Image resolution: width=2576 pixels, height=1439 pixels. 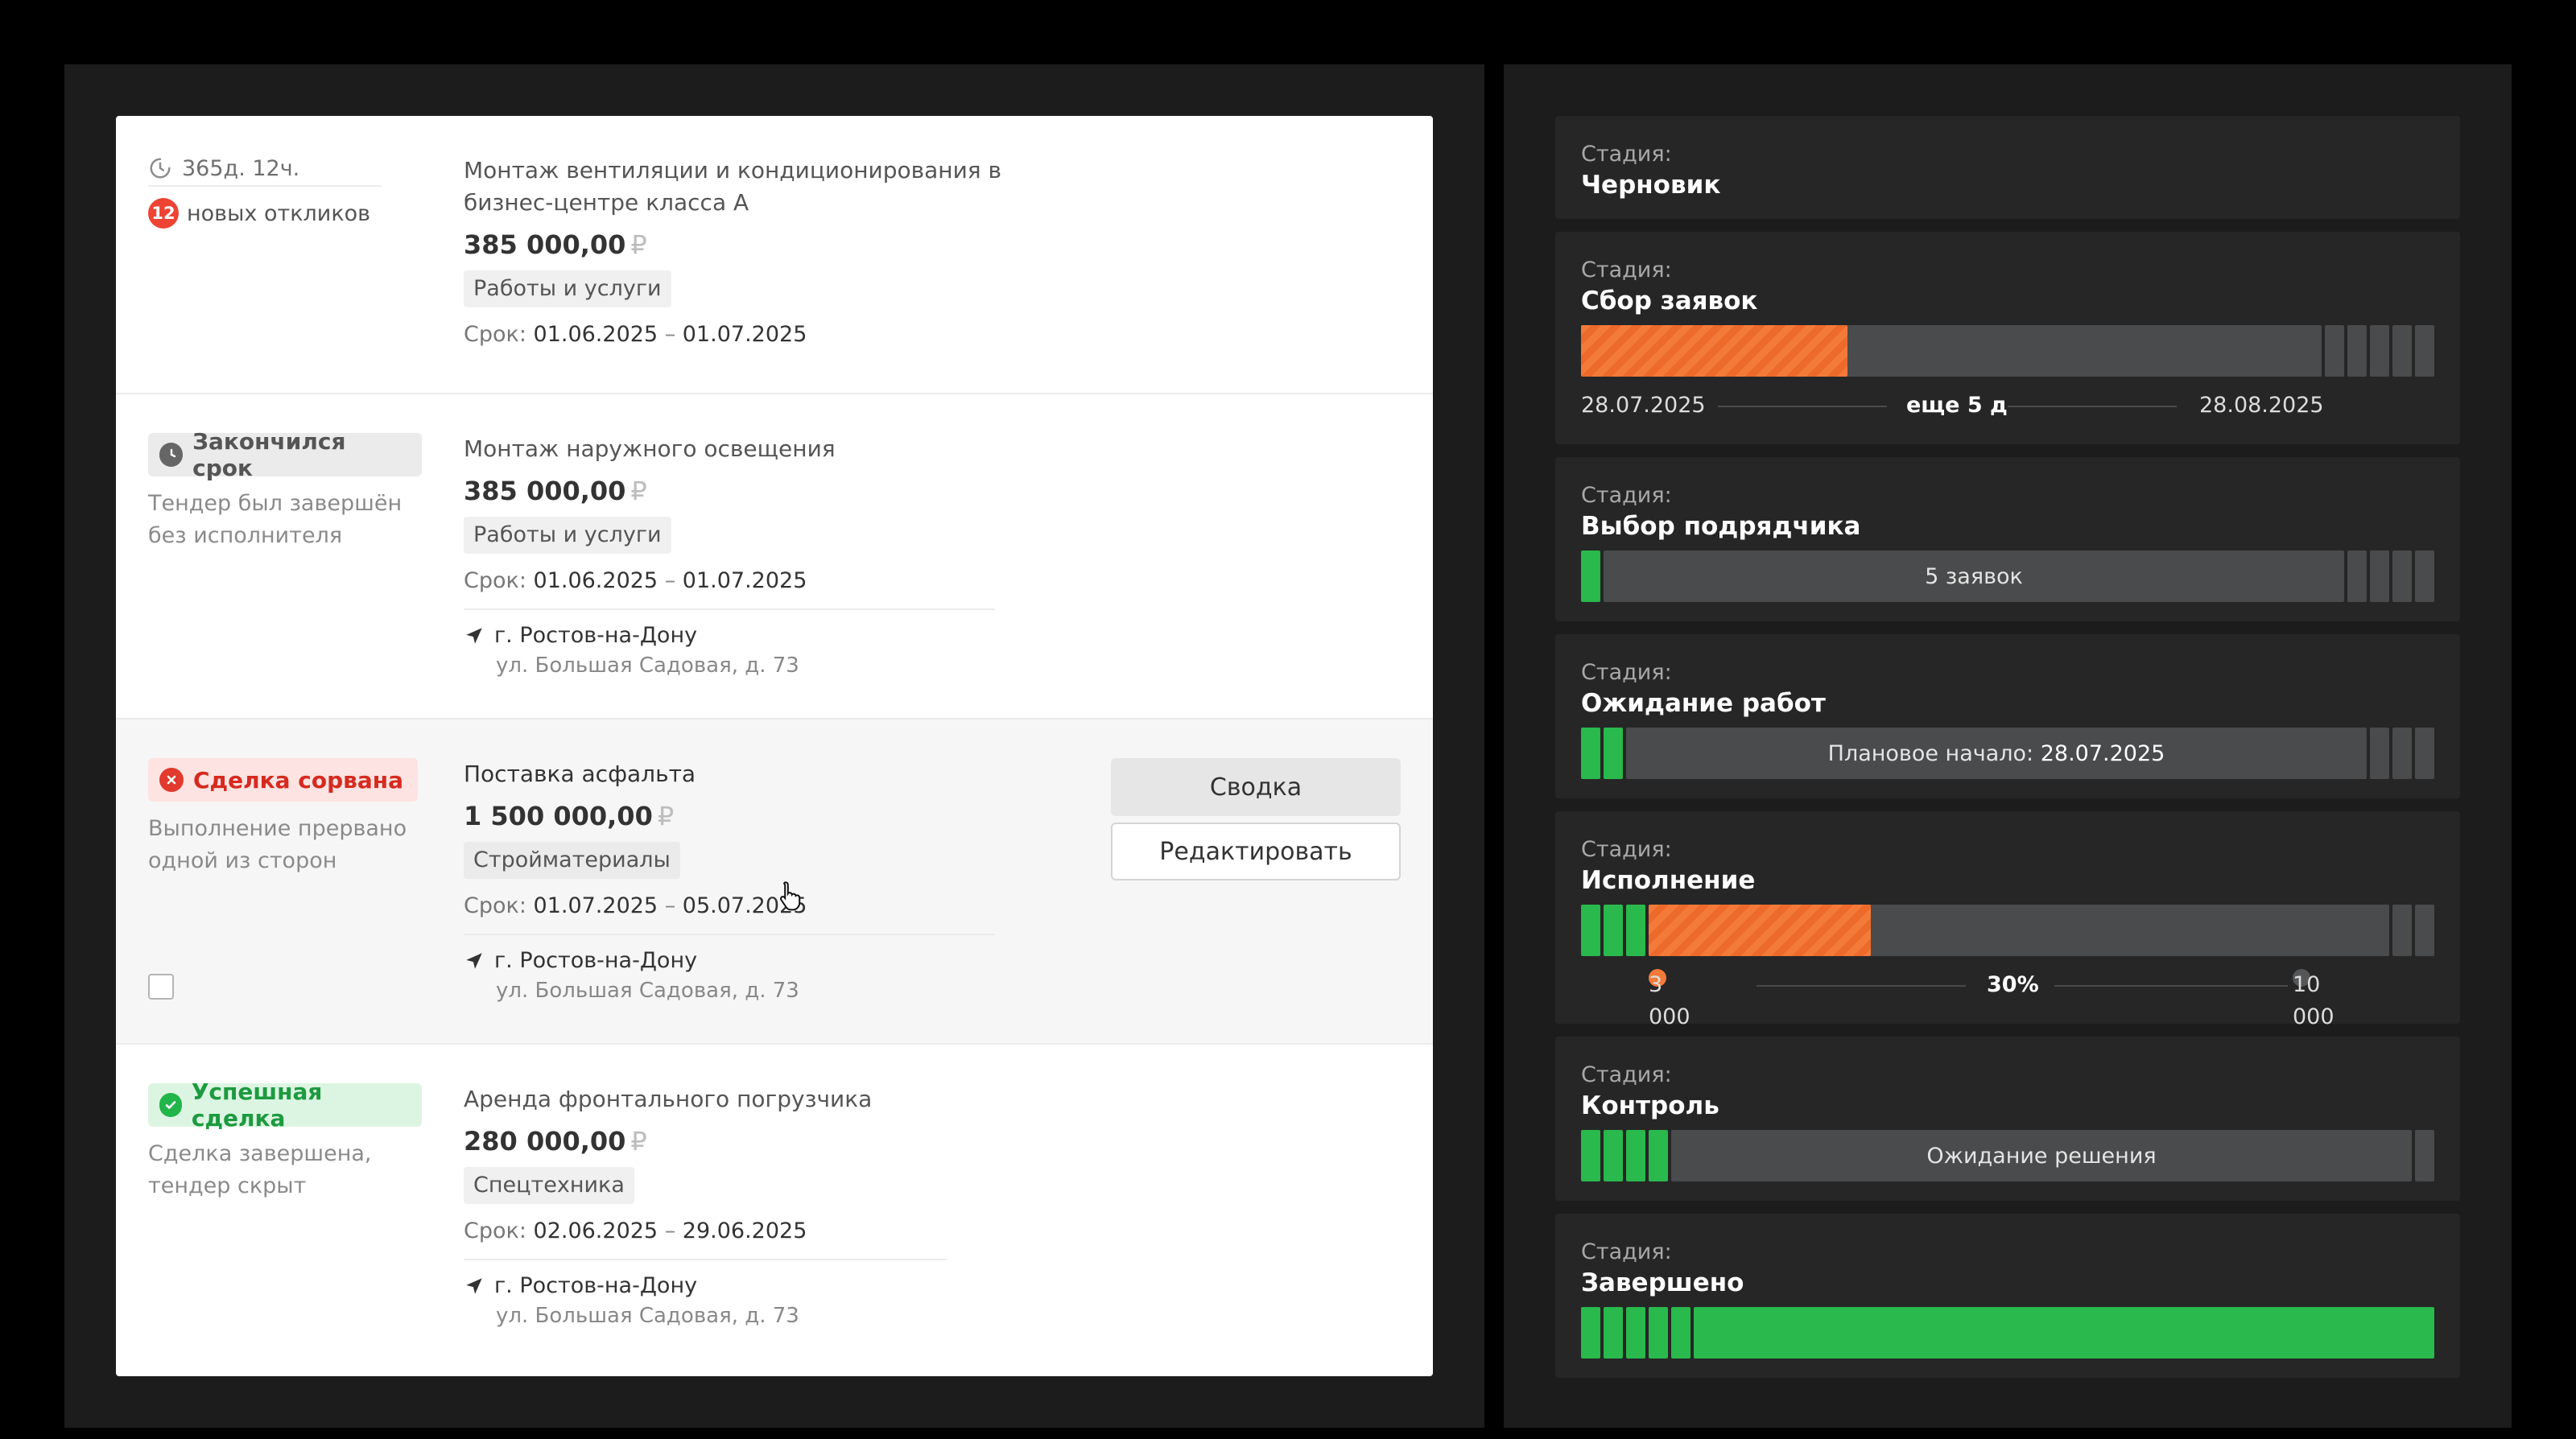 What do you see at coordinates (2008, 1155) in the screenshot?
I see `stage-progress-bar: Ожидание решения` at bounding box center [2008, 1155].